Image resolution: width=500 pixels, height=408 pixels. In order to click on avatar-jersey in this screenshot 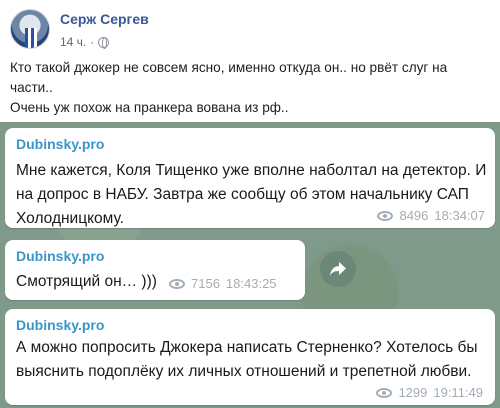, I will do `click(31, 38)`.